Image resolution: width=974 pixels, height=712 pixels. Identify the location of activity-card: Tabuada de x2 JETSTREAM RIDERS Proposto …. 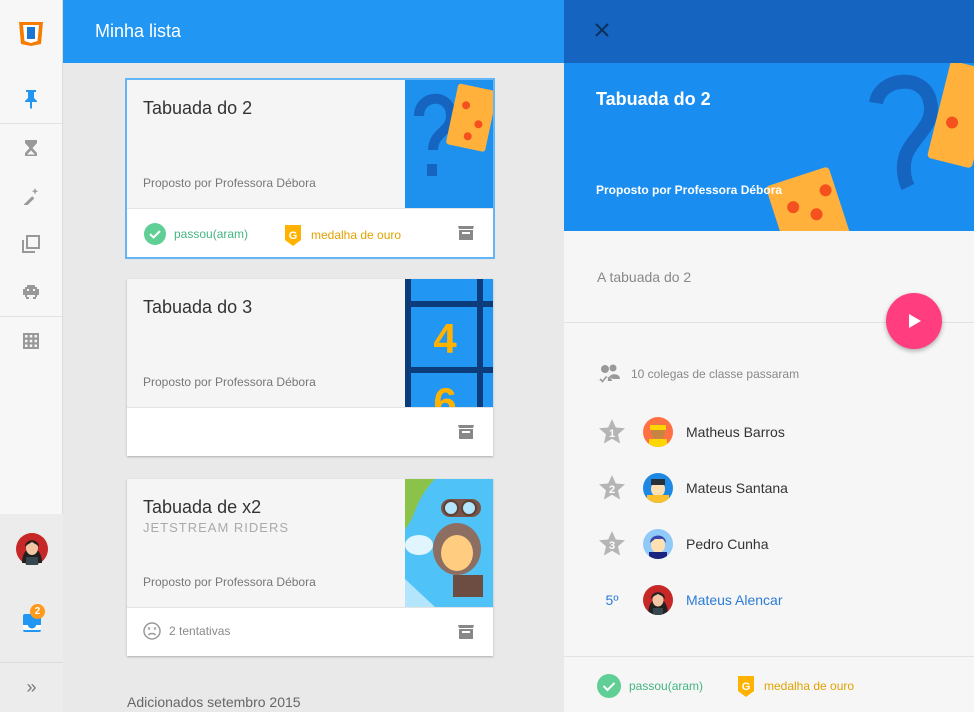
(310, 567).